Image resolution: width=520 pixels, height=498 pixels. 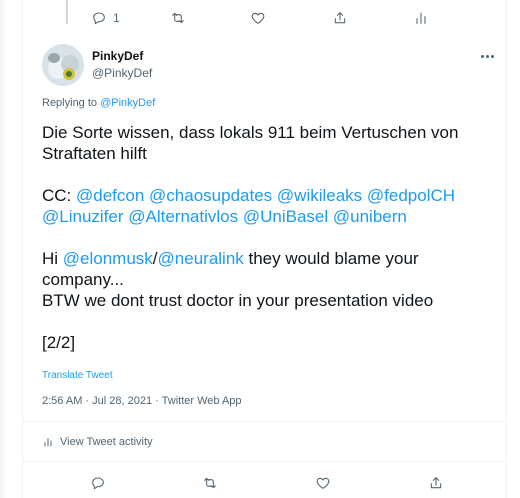 I want to click on more-options-button, so click(x=487, y=56).